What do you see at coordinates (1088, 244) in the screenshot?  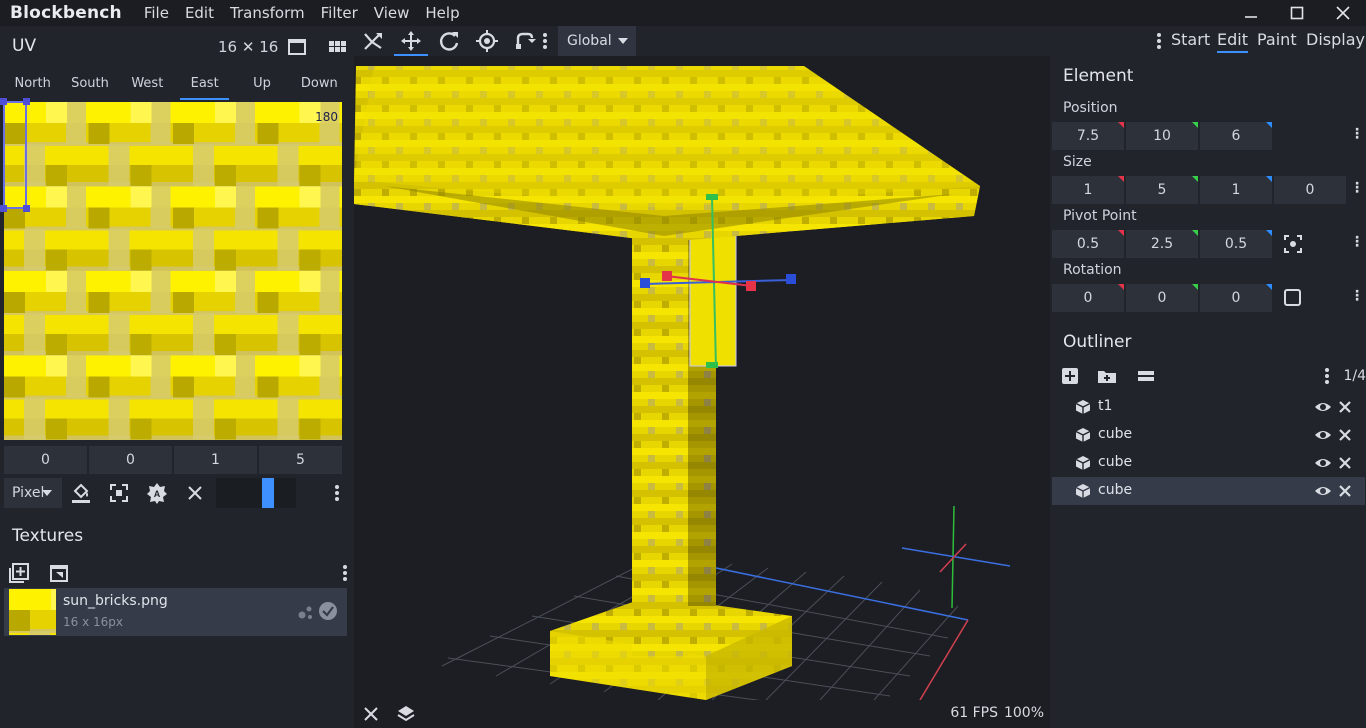 I see `pivot-x-input: 0.5` at bounding box center [1088, 244].